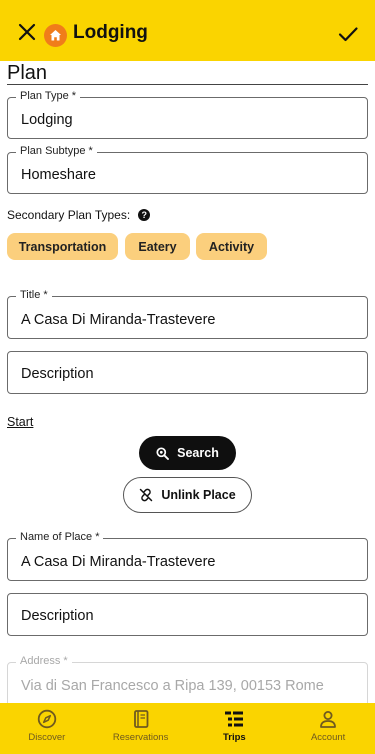 This screenshot has width=375, height=754. What do you see at coordinates (60, 537) in the screenshot?
I see `place-name-label: Name of Place *` at bounding box center [60, 537].